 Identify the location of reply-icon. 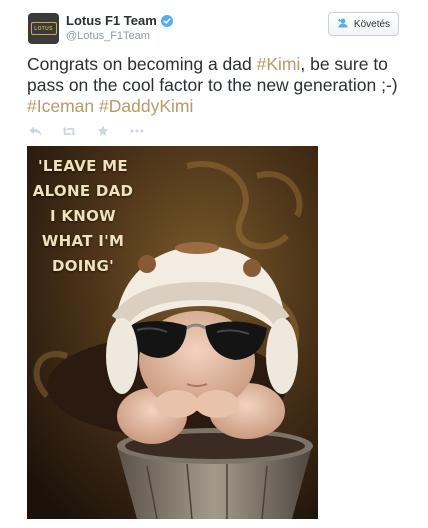
(35, 131).